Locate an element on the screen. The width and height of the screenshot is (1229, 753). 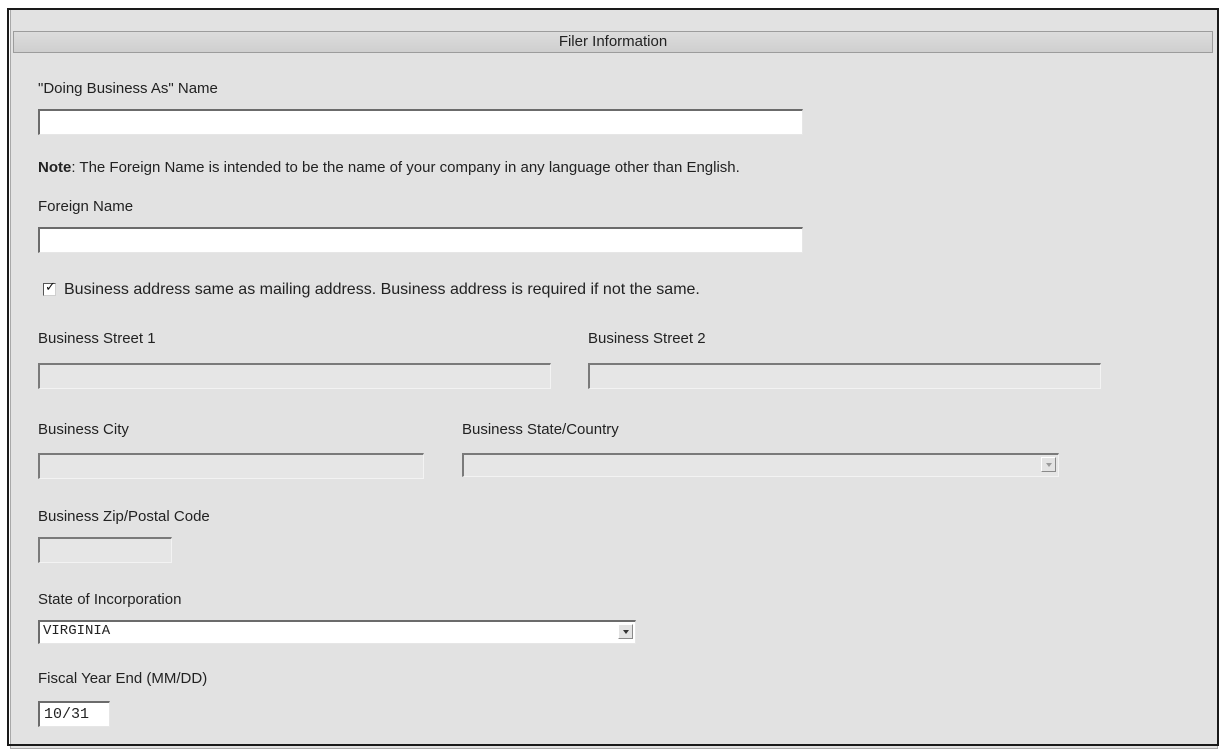
fiscal-year-end-label: Fiscal Year End (MM/DD) is located at coordinates (123, 678).